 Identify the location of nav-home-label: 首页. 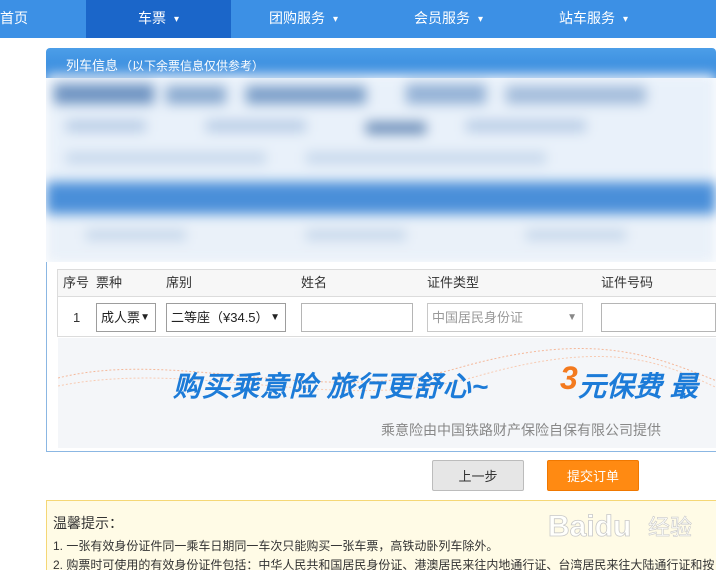
(14, 18).